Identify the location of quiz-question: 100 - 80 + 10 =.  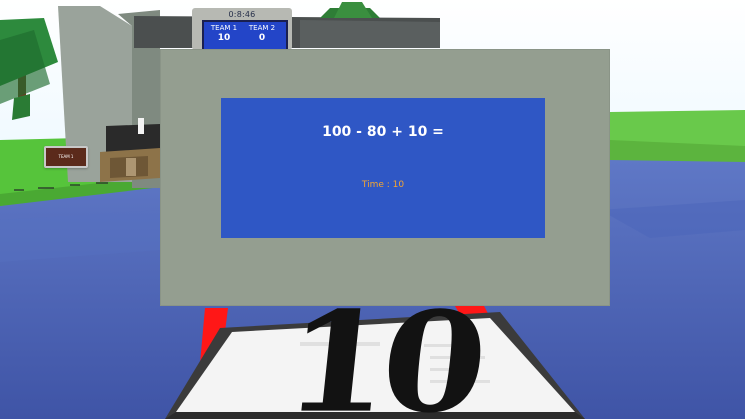
(383, 132).